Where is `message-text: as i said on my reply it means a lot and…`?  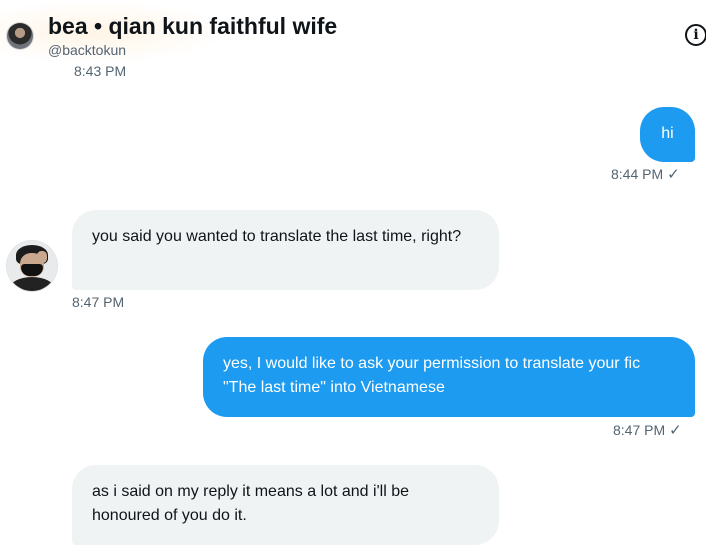 message-text: as i said on my reply it means a lot and… is located at coordinates (250, 503).